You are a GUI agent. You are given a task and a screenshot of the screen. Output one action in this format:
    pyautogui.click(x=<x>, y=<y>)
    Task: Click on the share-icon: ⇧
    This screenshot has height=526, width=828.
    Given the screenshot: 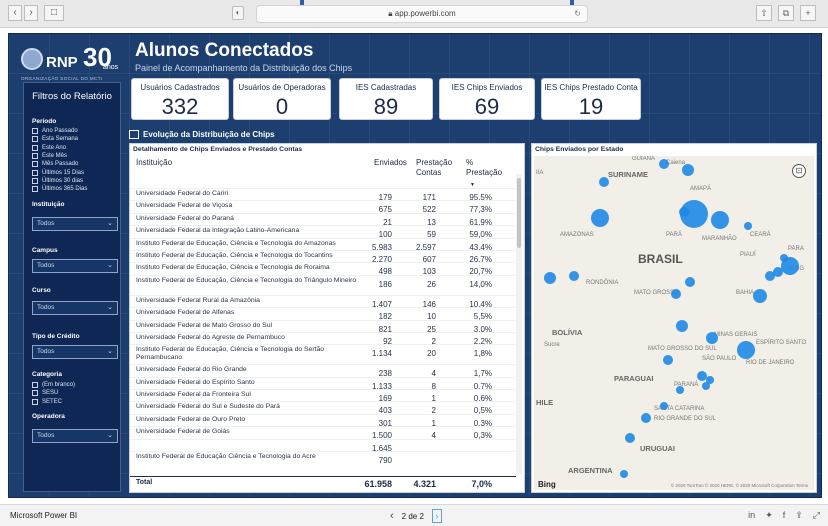 What is the action you would take?
    pyautogui.click(x=764, y=13)
    